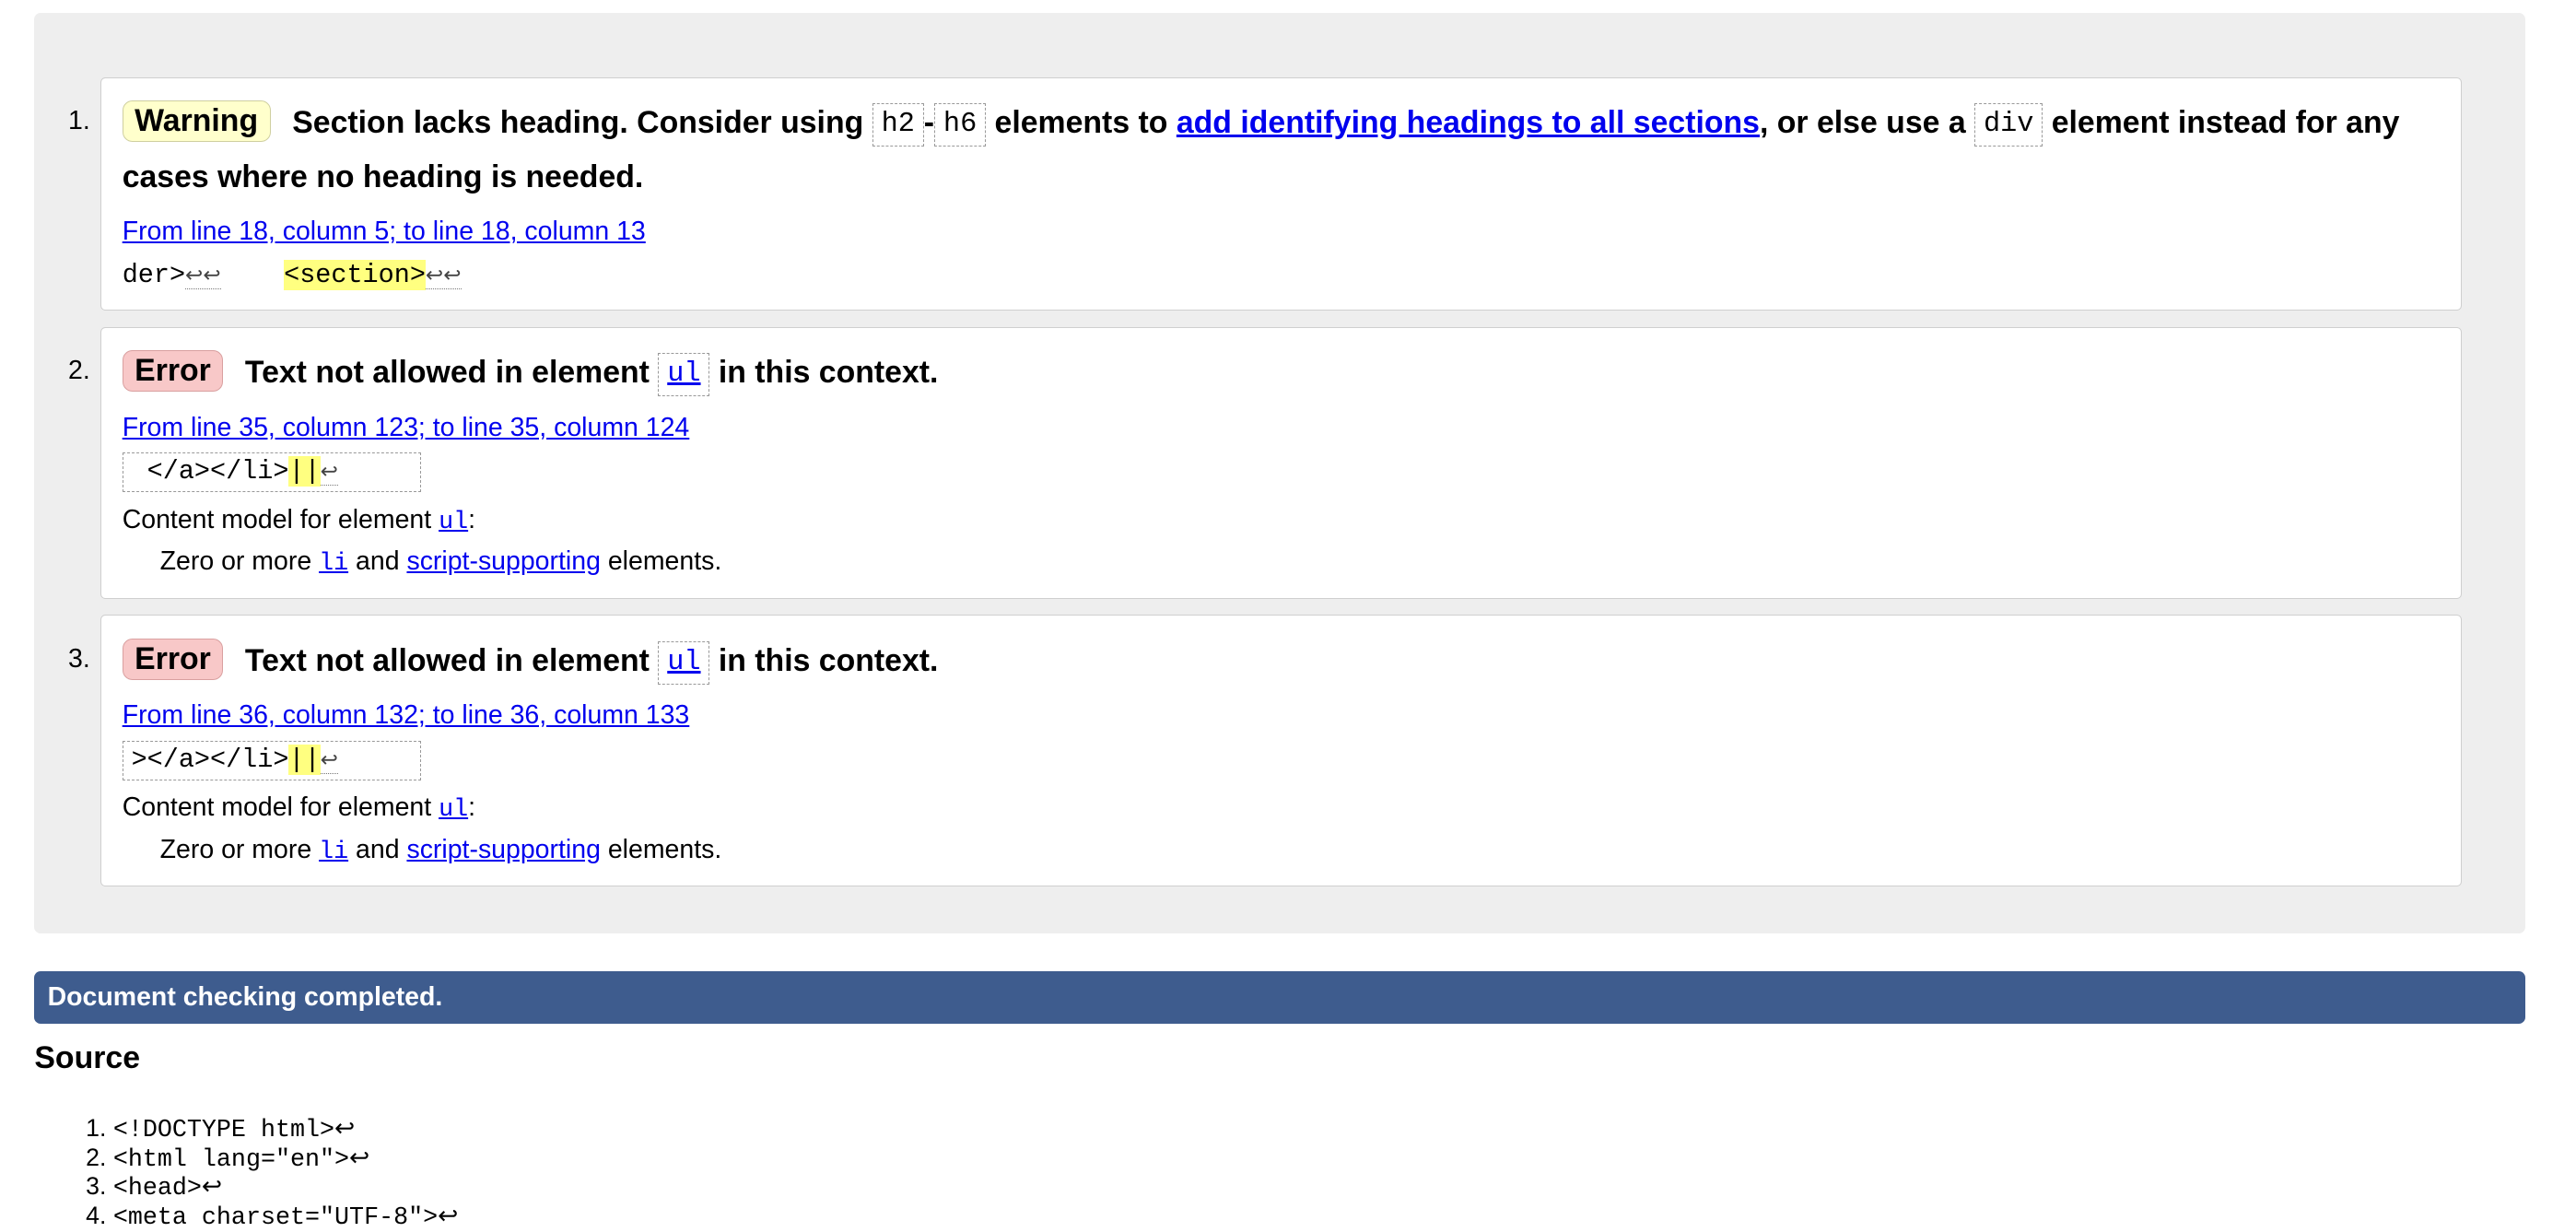 This screenshot has width=2576, height=1232. I want to click on code-extract: </a></li>||↩, so click(271, 472).